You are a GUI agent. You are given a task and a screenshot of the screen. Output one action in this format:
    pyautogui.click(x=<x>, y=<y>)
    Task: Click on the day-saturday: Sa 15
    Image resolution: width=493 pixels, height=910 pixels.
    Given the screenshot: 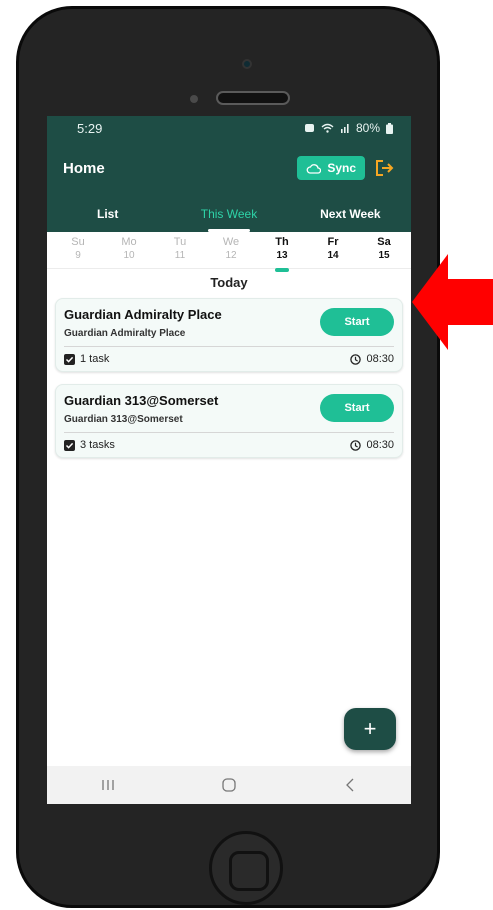 What is the action you would take?
    pyautogui.click(x=384, y=252)
    